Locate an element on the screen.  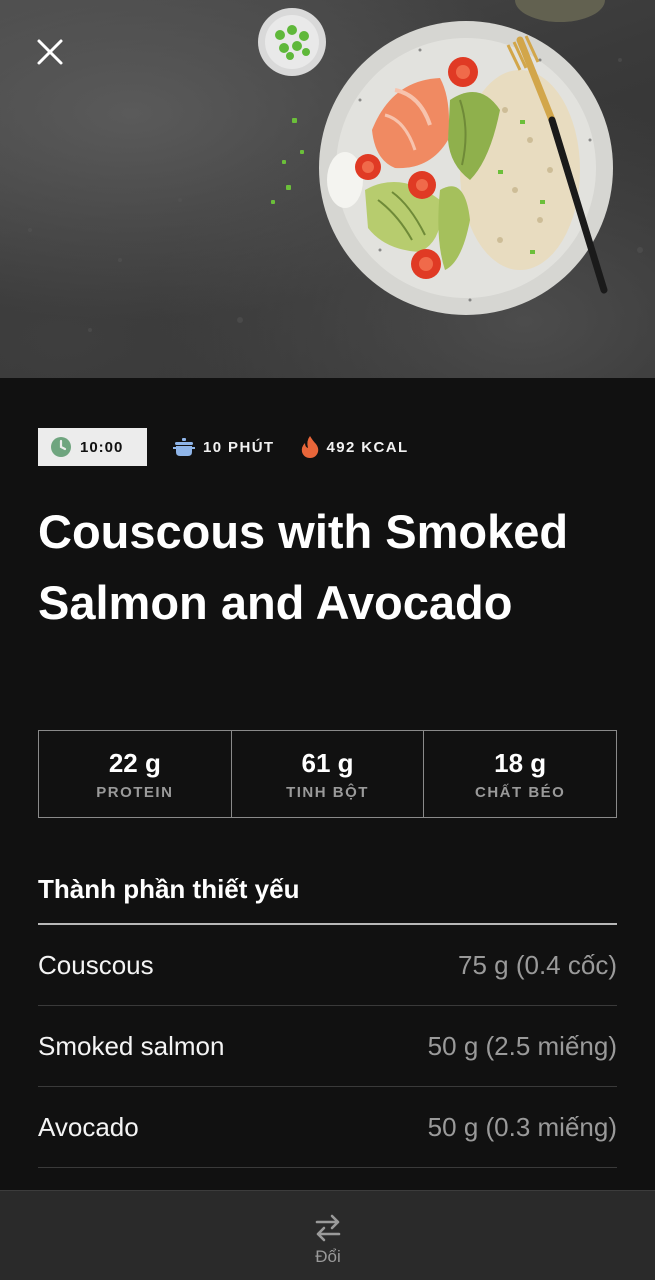
timer-value: 10:00 is located at coordinates (102, 447).